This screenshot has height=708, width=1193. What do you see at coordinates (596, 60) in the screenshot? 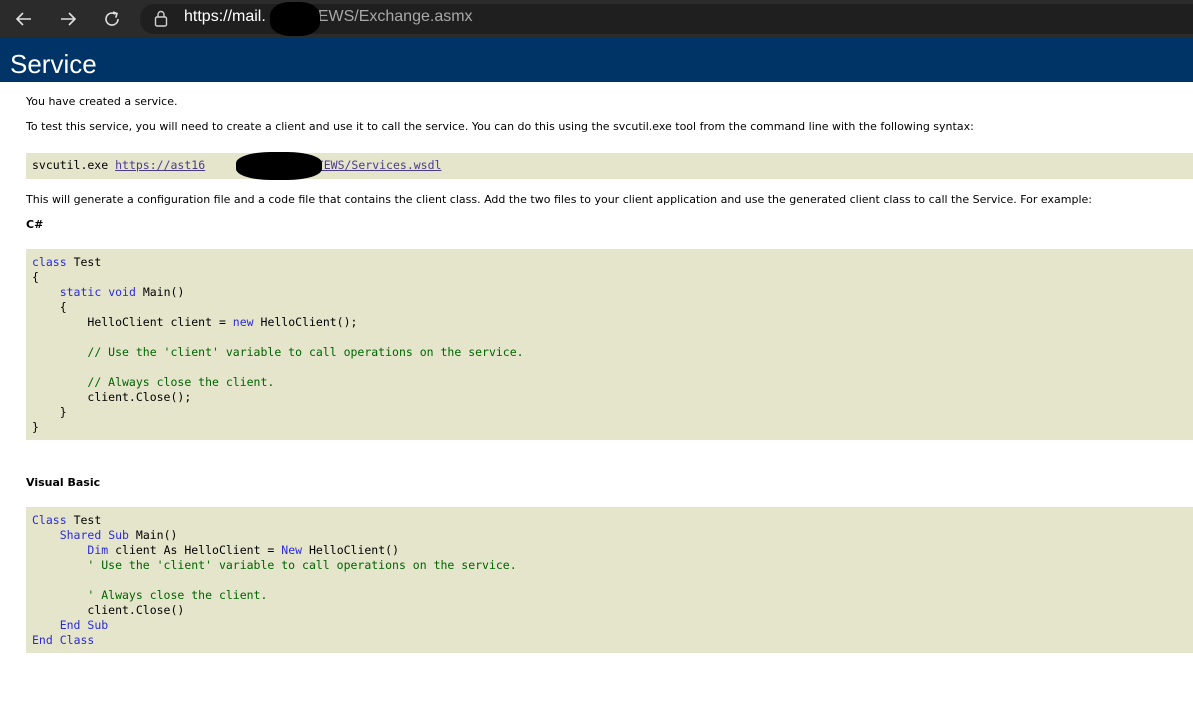
I see `page-header: Service` at bounding box center [596, 60].